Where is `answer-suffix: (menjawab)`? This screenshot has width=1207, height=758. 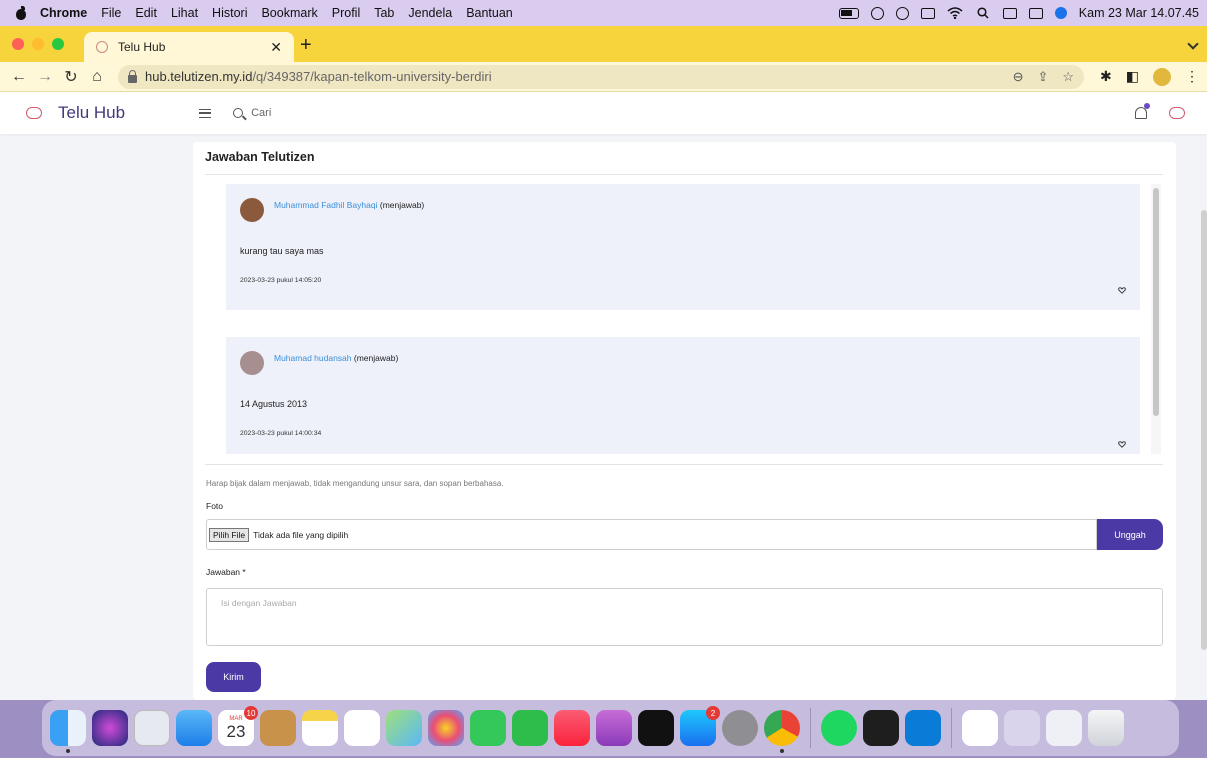 answer-suffix: (menjawab) is located at coordinates (376, 358).